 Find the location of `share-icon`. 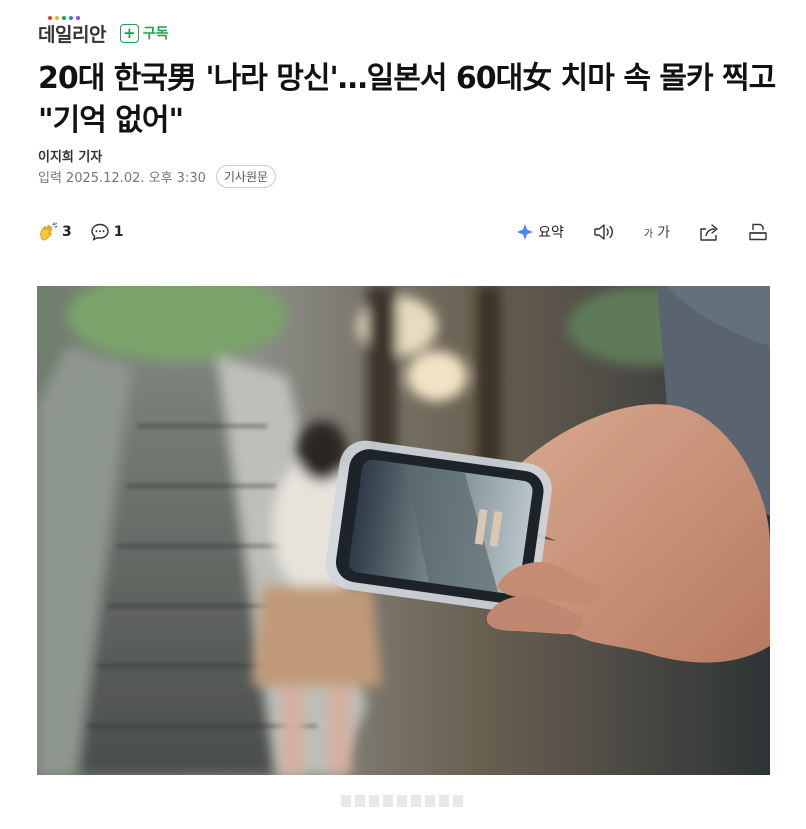

share-icon is located at coordinates (709, 232).